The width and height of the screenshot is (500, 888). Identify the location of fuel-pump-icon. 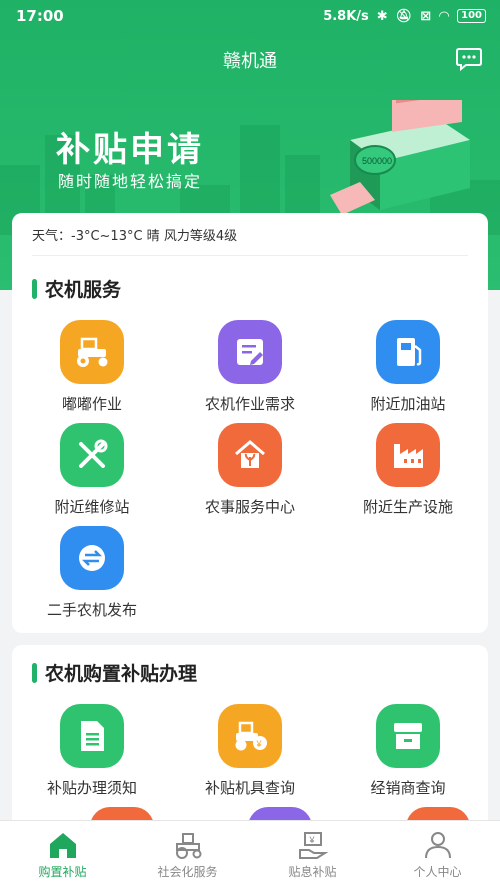
(408, 352).